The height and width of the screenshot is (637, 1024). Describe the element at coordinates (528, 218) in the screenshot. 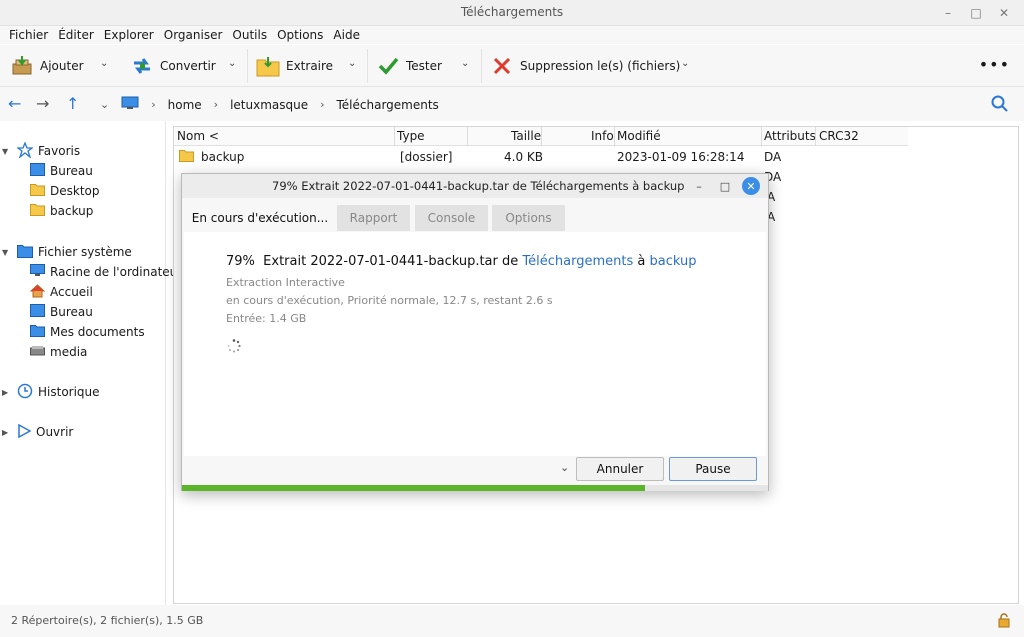

I see `tab-options: Options` at that location.